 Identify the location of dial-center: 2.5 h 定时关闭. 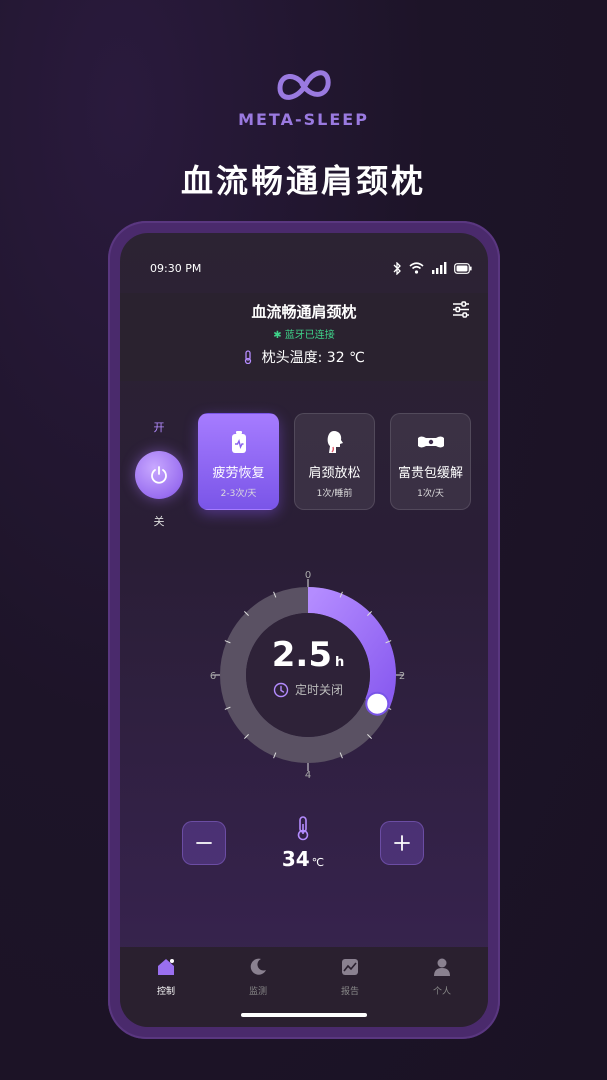
(308, 675).